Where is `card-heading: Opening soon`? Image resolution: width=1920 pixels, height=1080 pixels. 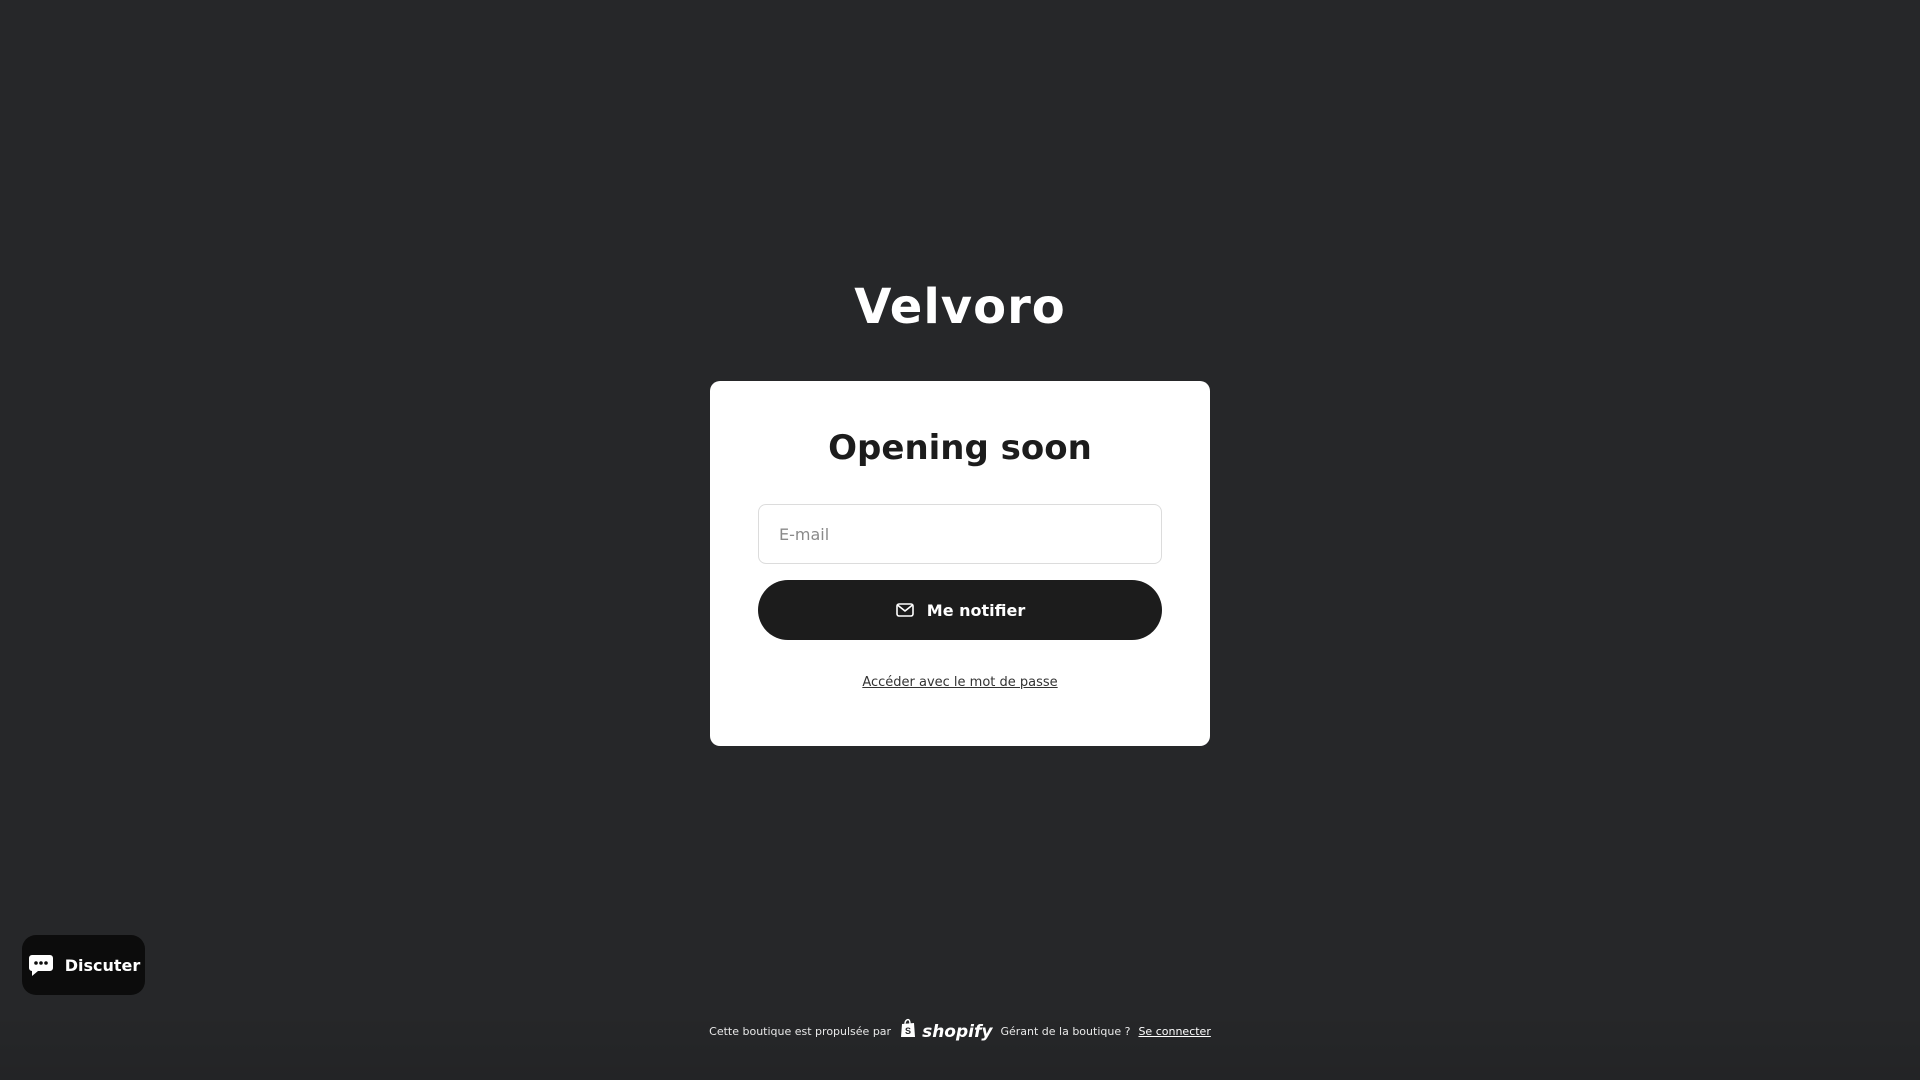 card-heading: Opening soon is located at coordinates (960, 448).